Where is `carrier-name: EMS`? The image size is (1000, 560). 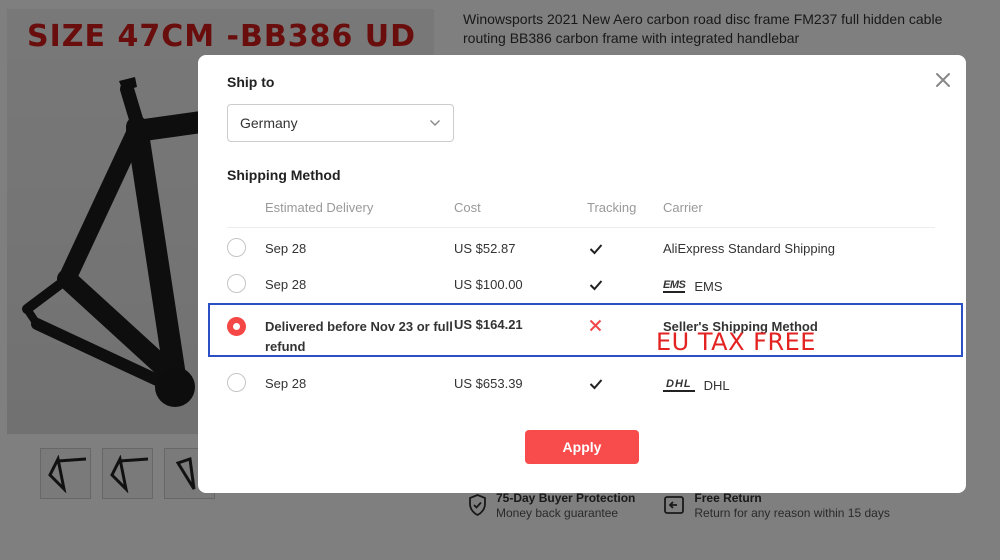 carrier-name: EMS is located at coordinates (708, 286).